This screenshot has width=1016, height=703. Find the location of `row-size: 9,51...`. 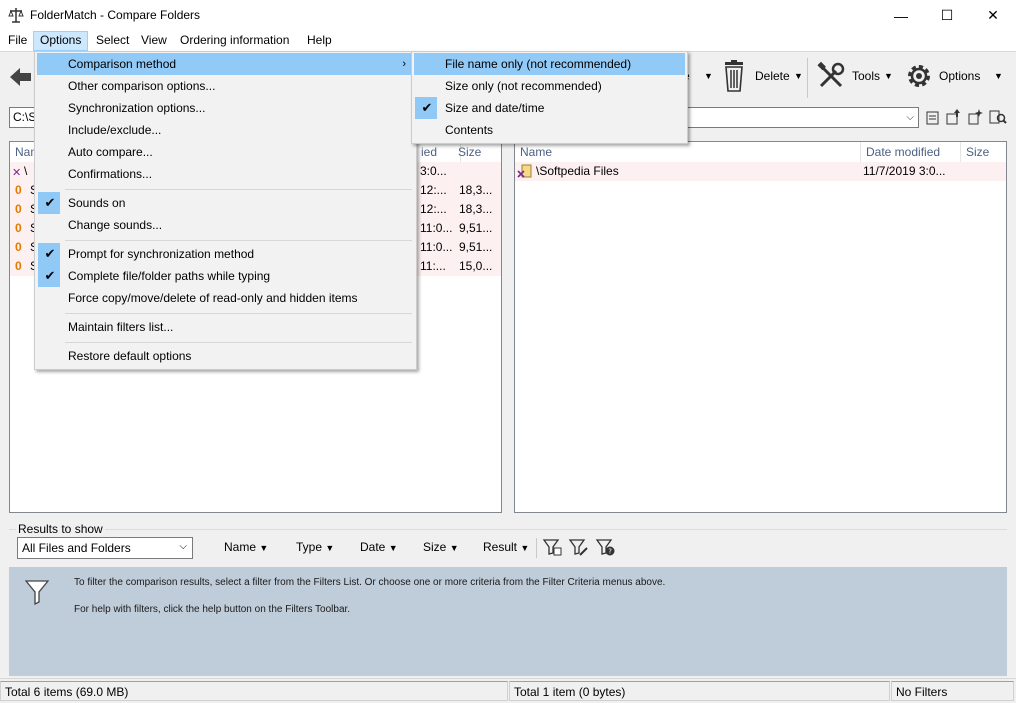

row-size: 9,51... is located at coordinates (476, 228).